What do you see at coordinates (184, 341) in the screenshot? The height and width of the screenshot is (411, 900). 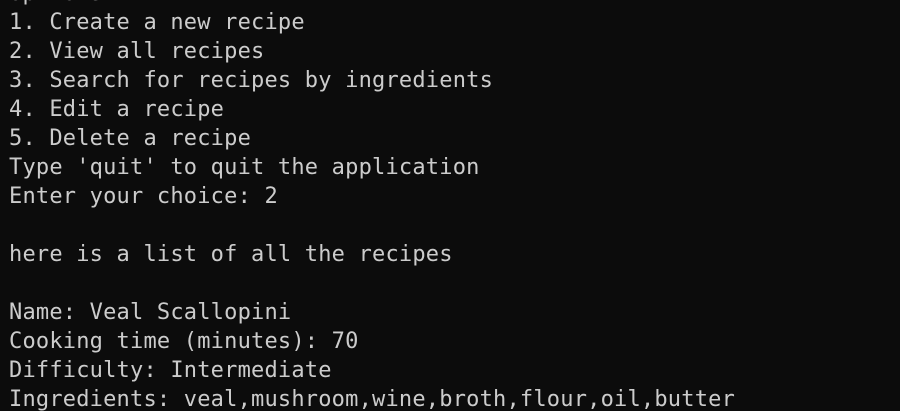 I see `recipe-cooking-time-line: Cooking time (minutes): 70` at bounding box center [184, 341].